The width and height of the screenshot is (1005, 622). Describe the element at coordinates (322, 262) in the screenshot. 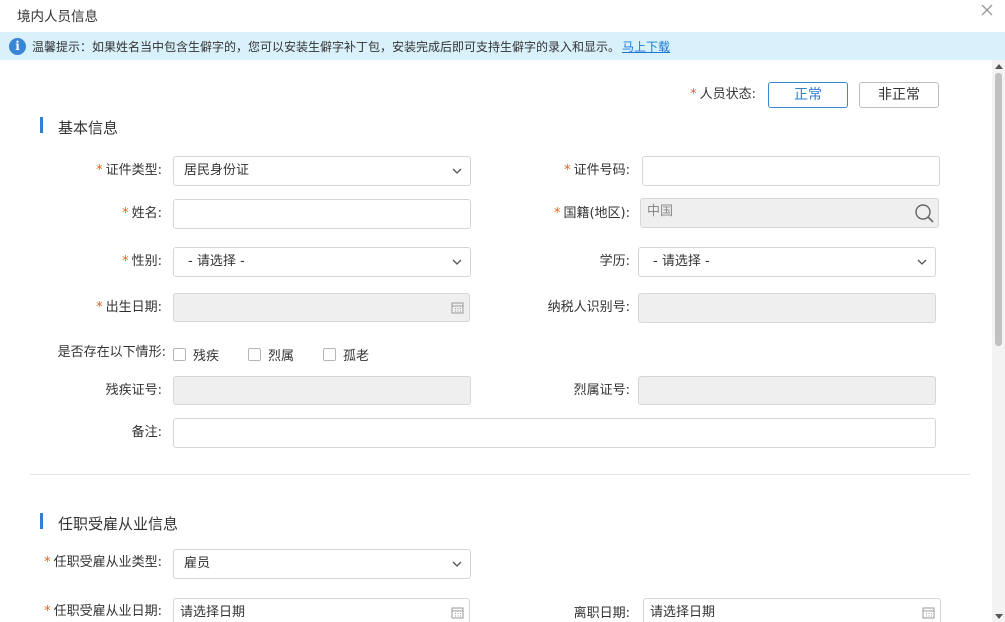

I see `gender-select: - 请选择 -` at that location.